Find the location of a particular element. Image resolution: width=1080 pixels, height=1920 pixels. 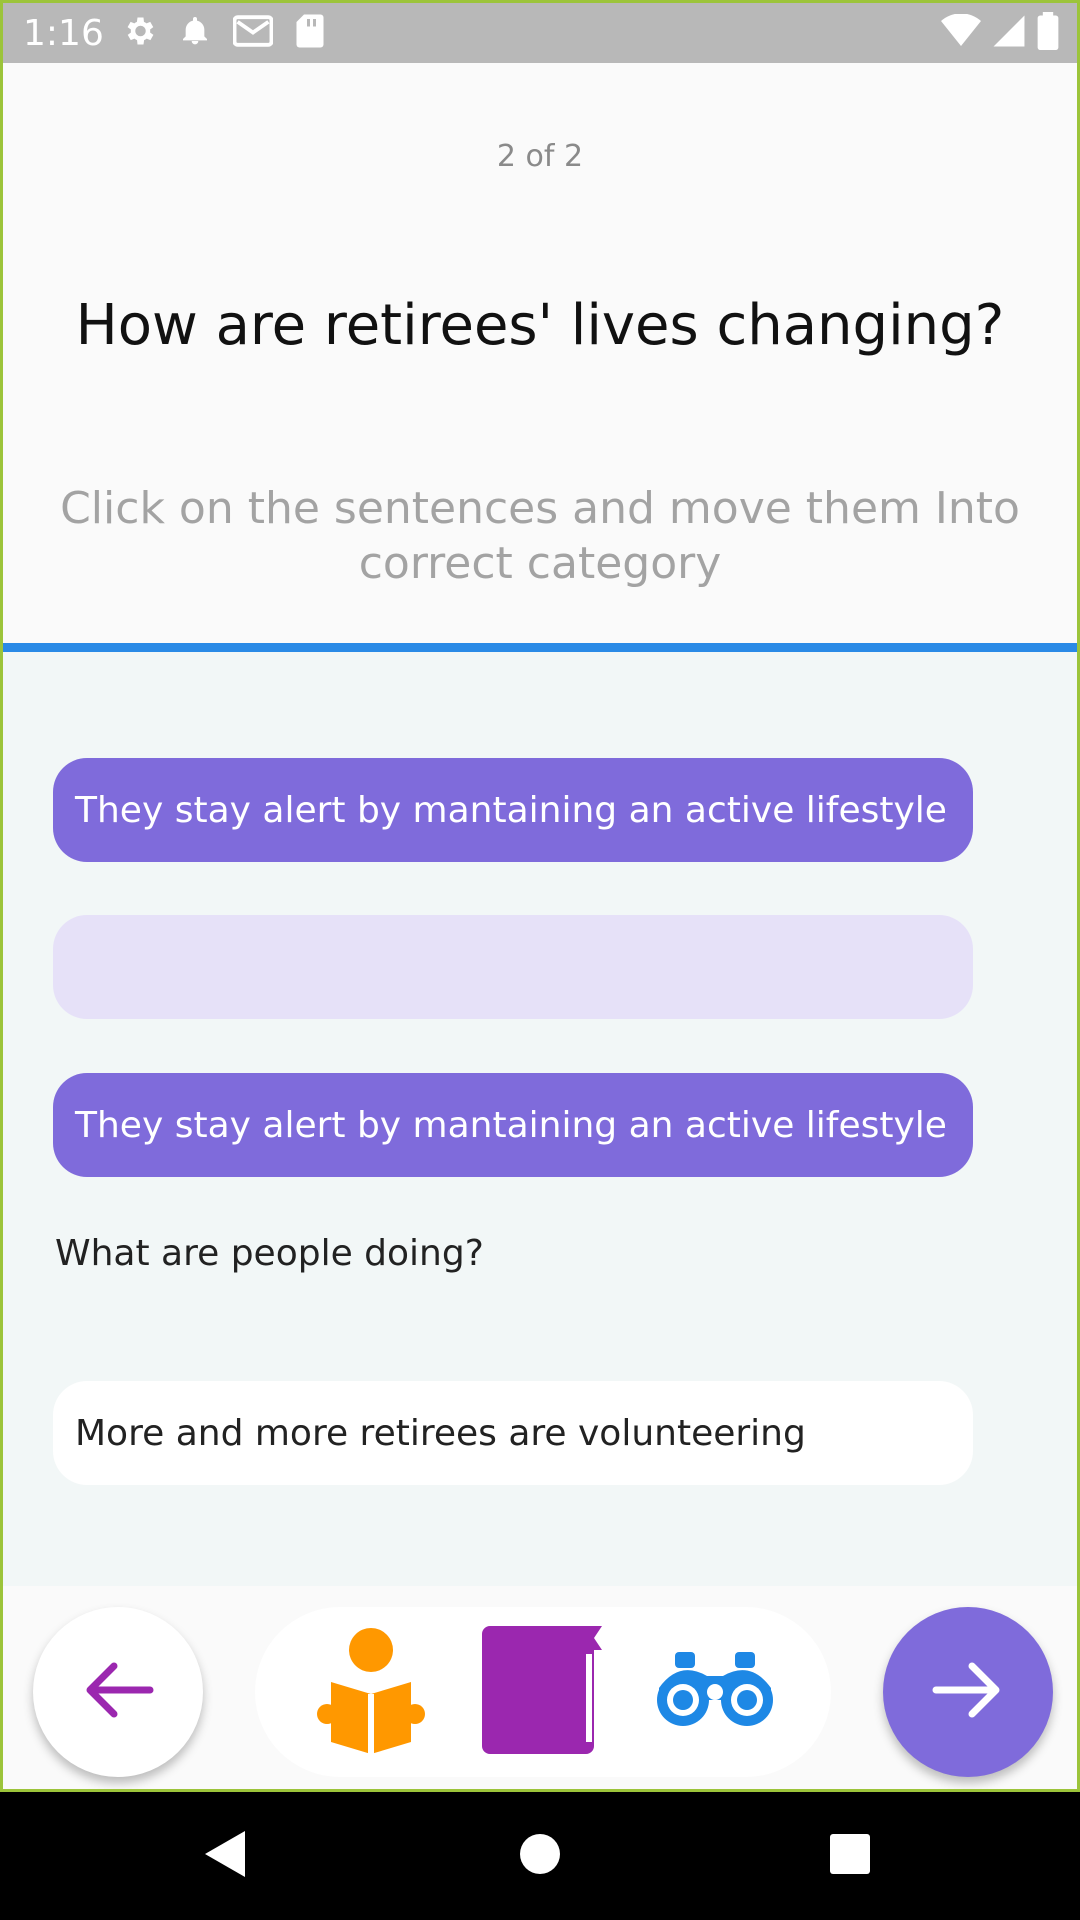

page-title: How are retirees' lives changing? is located at coordinates (540, 325).